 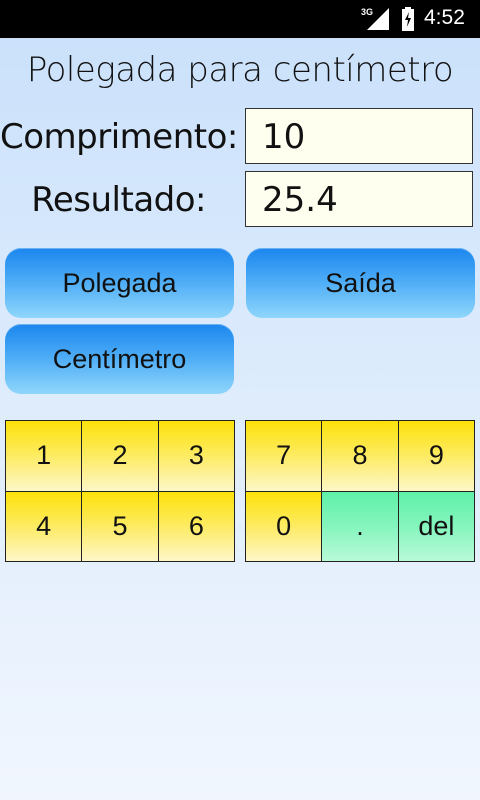 I want to click on status-bar: 3G 4:52, so click(x=240, y=19).